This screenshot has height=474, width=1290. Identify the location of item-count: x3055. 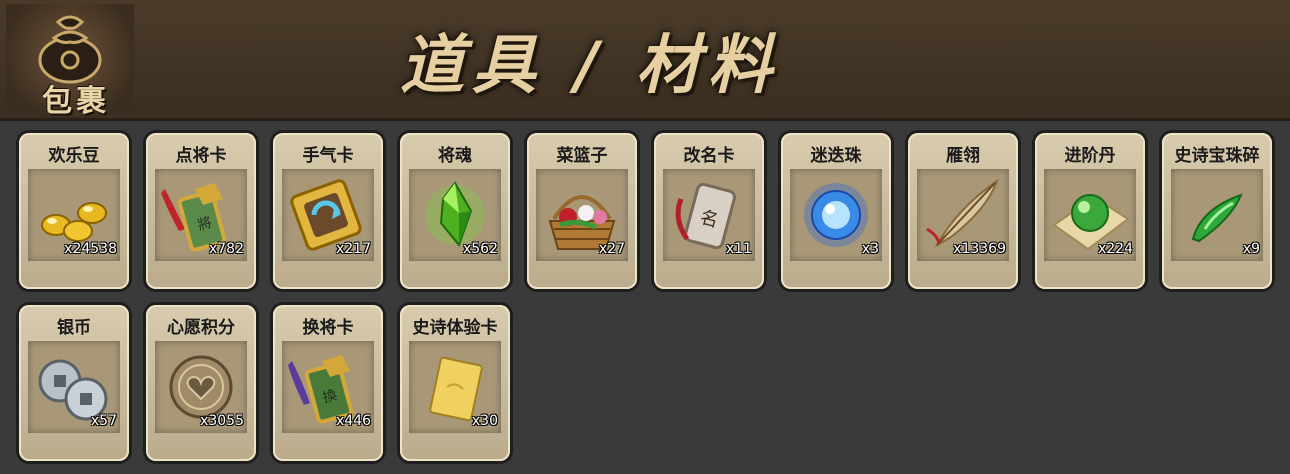
(222, 421).